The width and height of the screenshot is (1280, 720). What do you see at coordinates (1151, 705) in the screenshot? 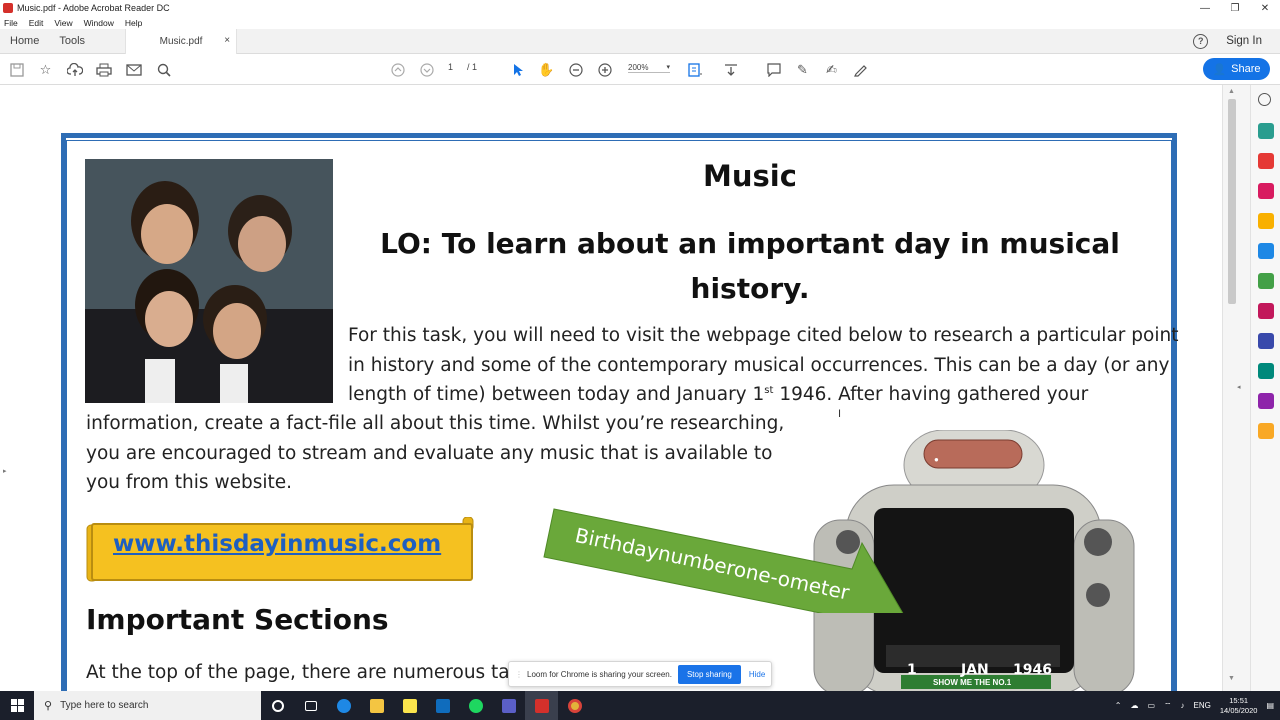
I see `network-icon: ▭` at bounding box center [1151, 705].